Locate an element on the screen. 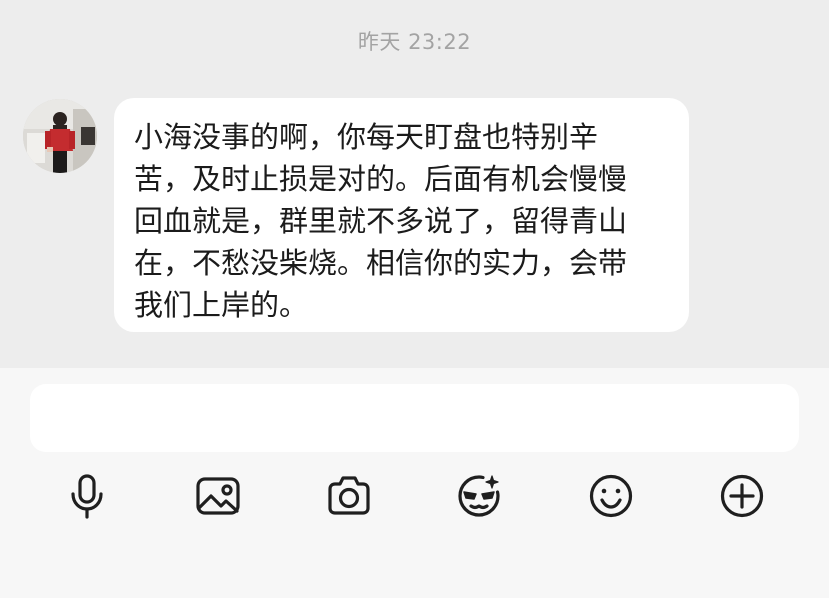  message-timestamp: 昨天 23:22 is located at coordinates (414, 42).